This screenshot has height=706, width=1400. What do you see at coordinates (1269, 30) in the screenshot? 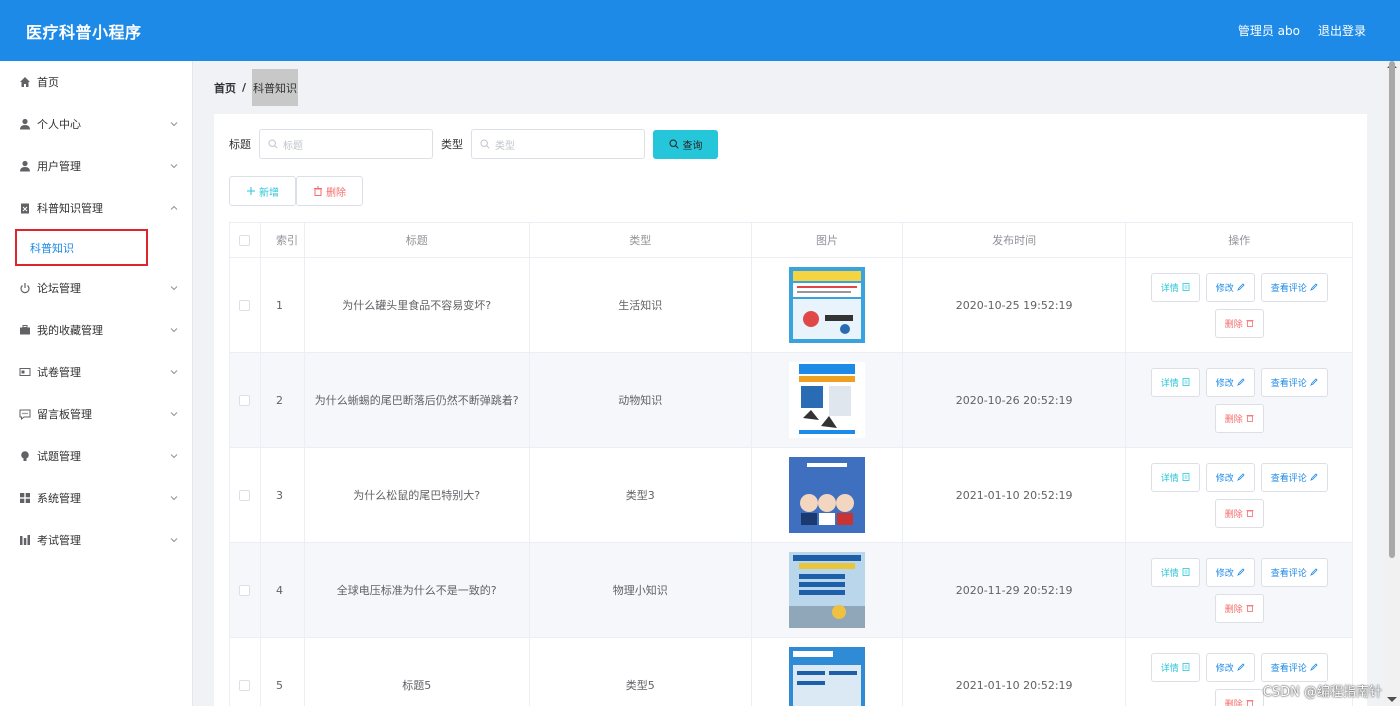
I see `admin-user-label: 管理员 abo` at bounding box center [1269, 30].